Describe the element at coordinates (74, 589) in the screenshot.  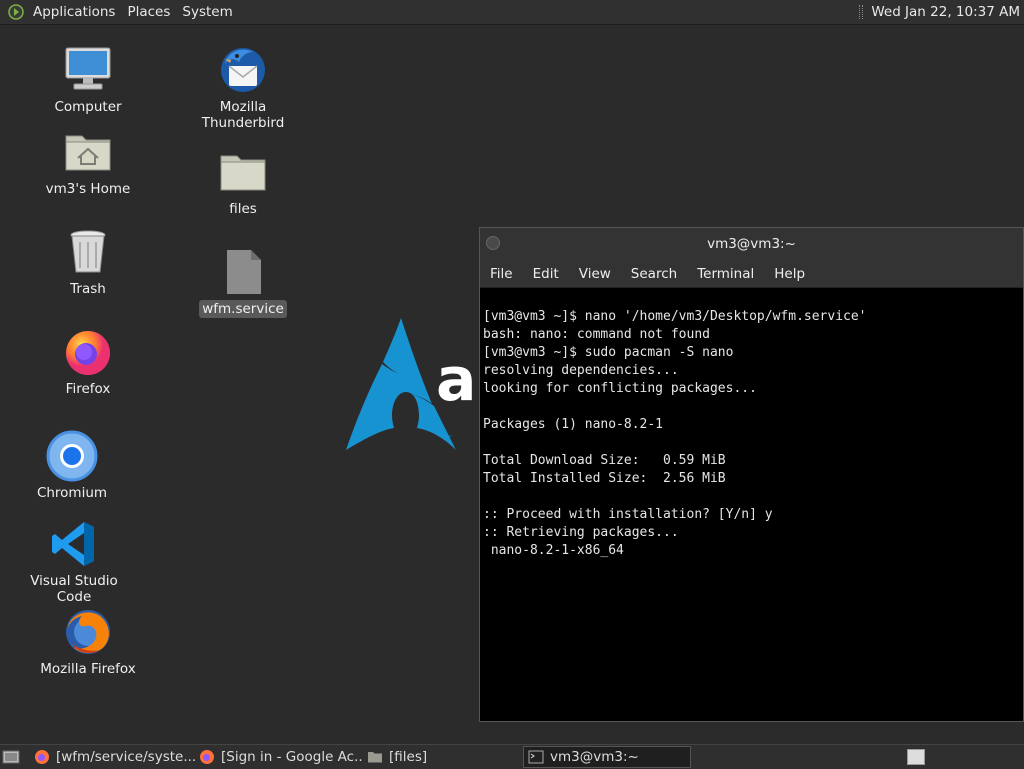
I see `desktop-icon-label: Visual Studio Code` at that location.